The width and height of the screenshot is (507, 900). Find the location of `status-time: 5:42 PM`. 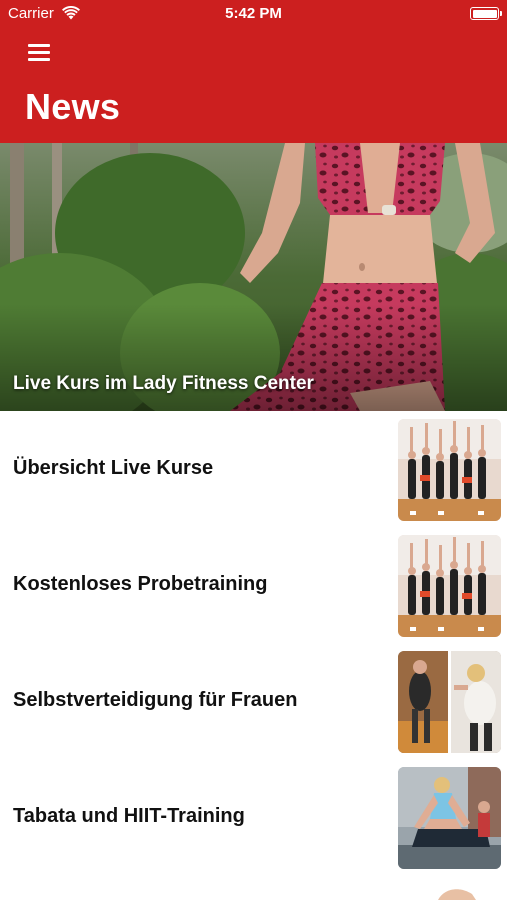

status-time: 5:42 PM is located at coordinates (253, 13).